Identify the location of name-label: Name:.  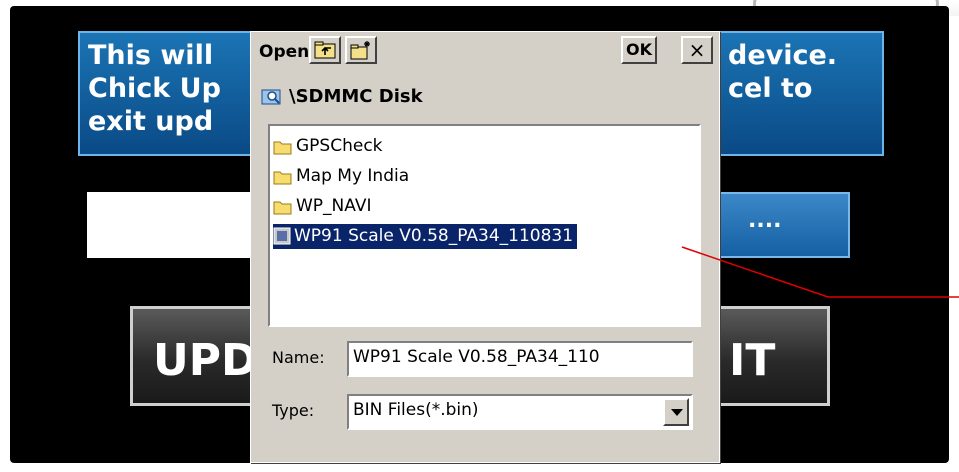
(298, 357).